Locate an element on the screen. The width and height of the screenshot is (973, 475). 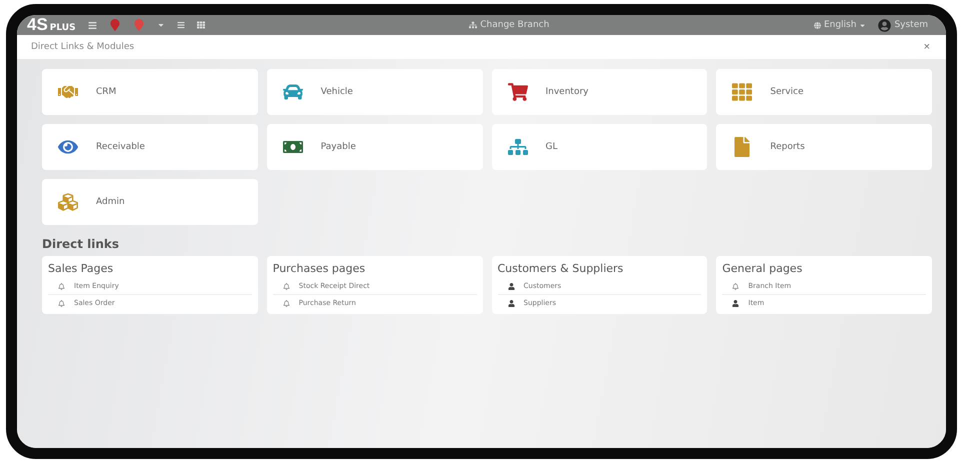
group-title: Customers & Suppliers is located at coordinates (561, 268).